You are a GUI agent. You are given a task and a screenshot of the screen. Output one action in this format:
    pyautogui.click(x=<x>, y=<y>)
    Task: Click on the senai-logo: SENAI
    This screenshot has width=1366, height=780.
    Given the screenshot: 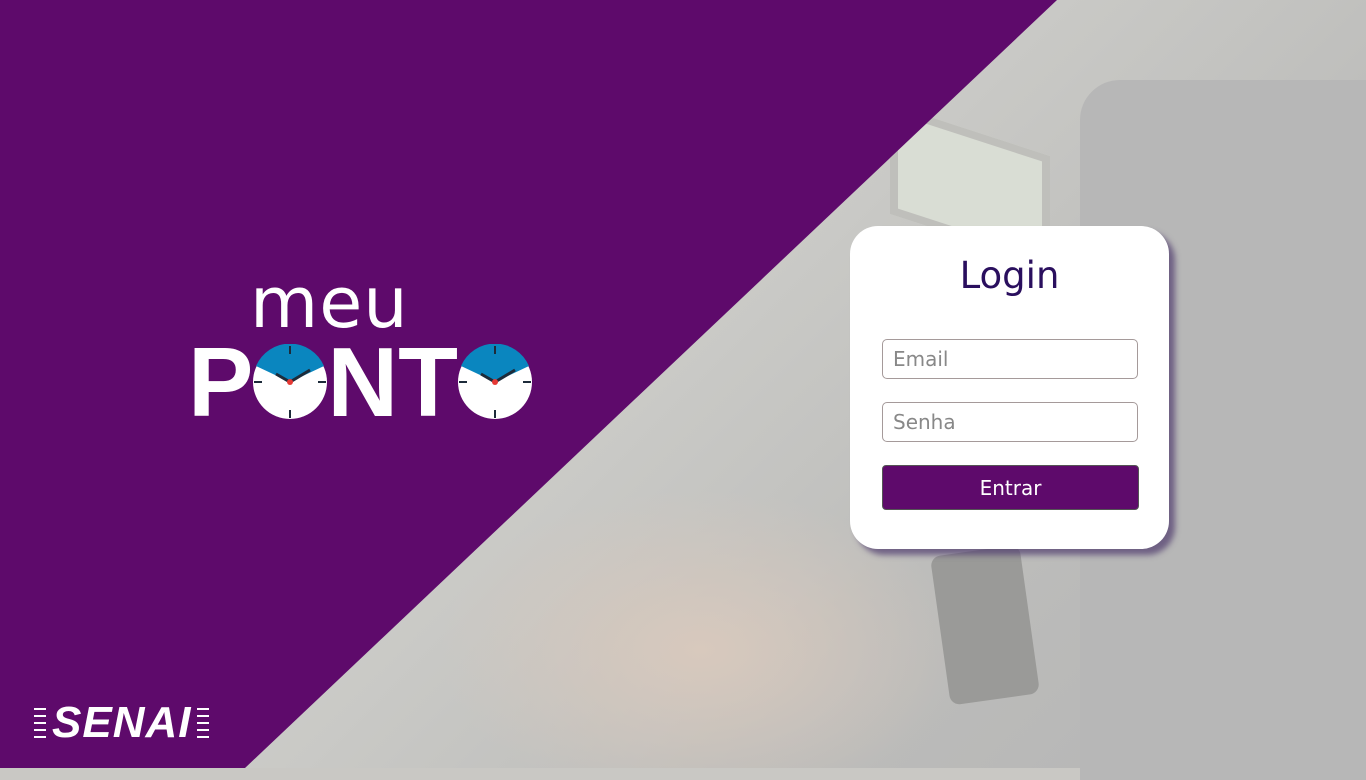 What is the action you would take?
    pyautogui.click(x=122, y=723)
    